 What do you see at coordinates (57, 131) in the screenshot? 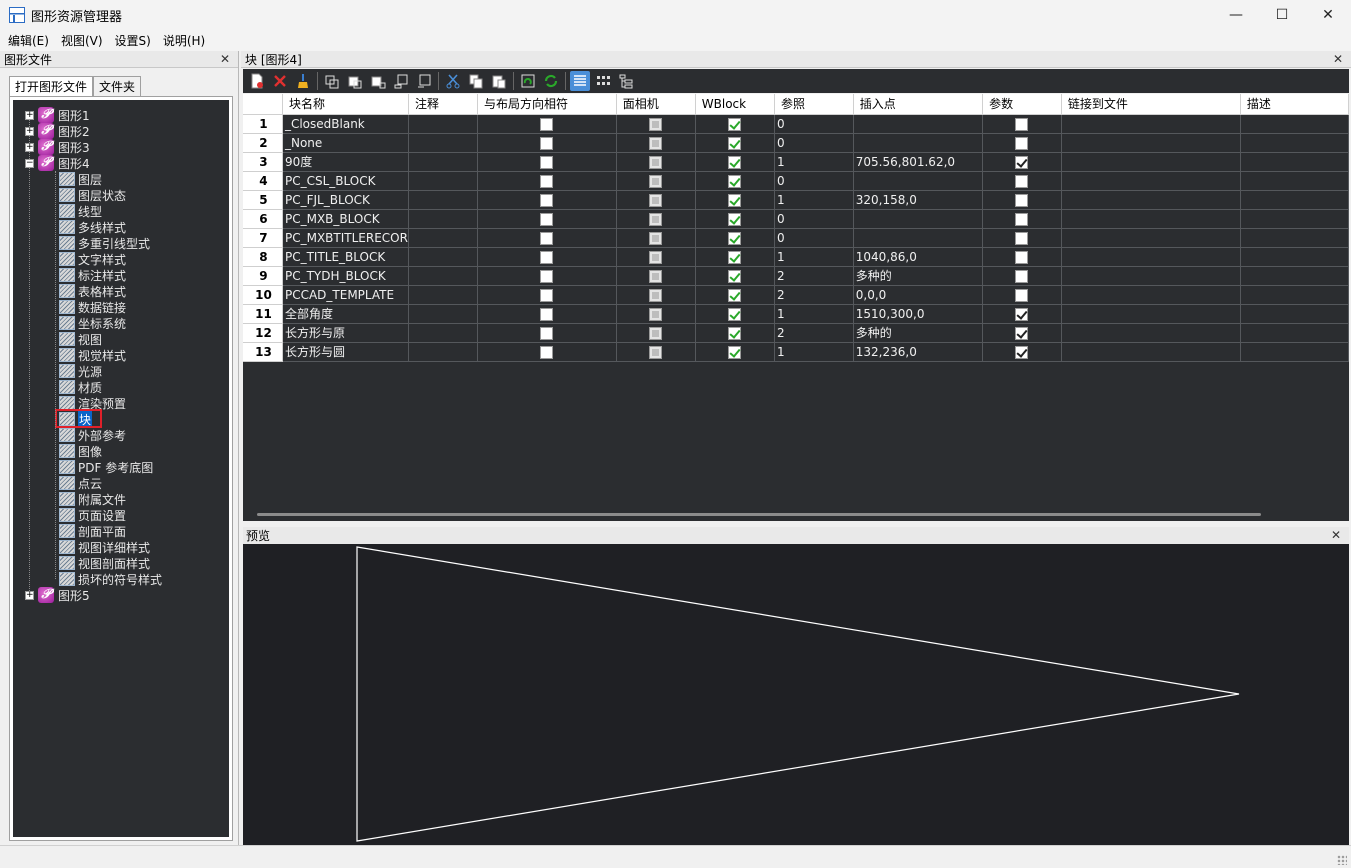
I see `tree-item-drawing-2: + 𝒫 图形2` at bounding box center [57, 131].